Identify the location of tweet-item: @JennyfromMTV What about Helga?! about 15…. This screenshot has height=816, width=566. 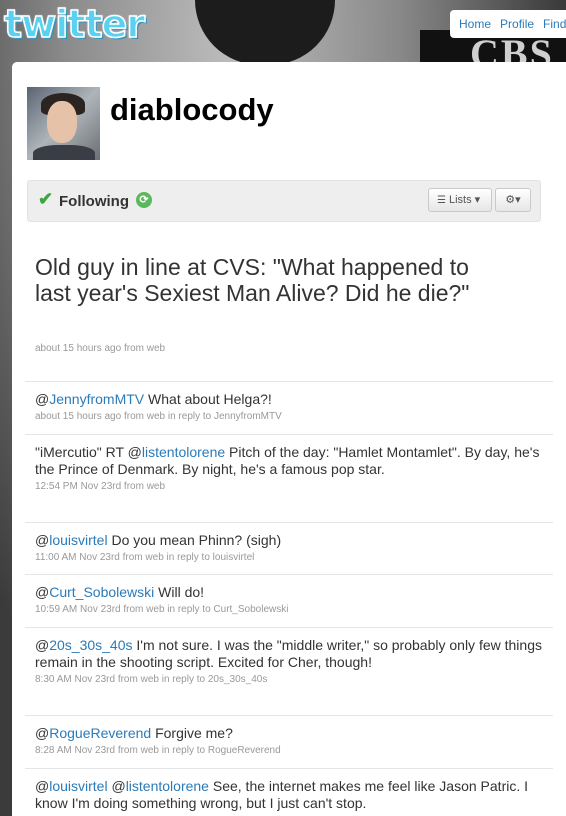
(289, 407).